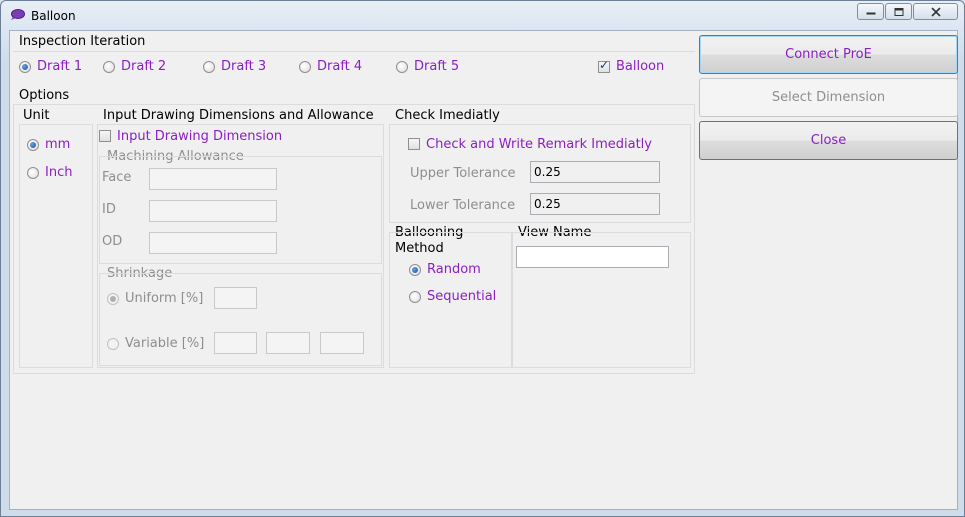  What do you see at coordinates (164, 343) in the screenshot?
I see `variable-label: Variable [%]` at bounding box center [164, 343].